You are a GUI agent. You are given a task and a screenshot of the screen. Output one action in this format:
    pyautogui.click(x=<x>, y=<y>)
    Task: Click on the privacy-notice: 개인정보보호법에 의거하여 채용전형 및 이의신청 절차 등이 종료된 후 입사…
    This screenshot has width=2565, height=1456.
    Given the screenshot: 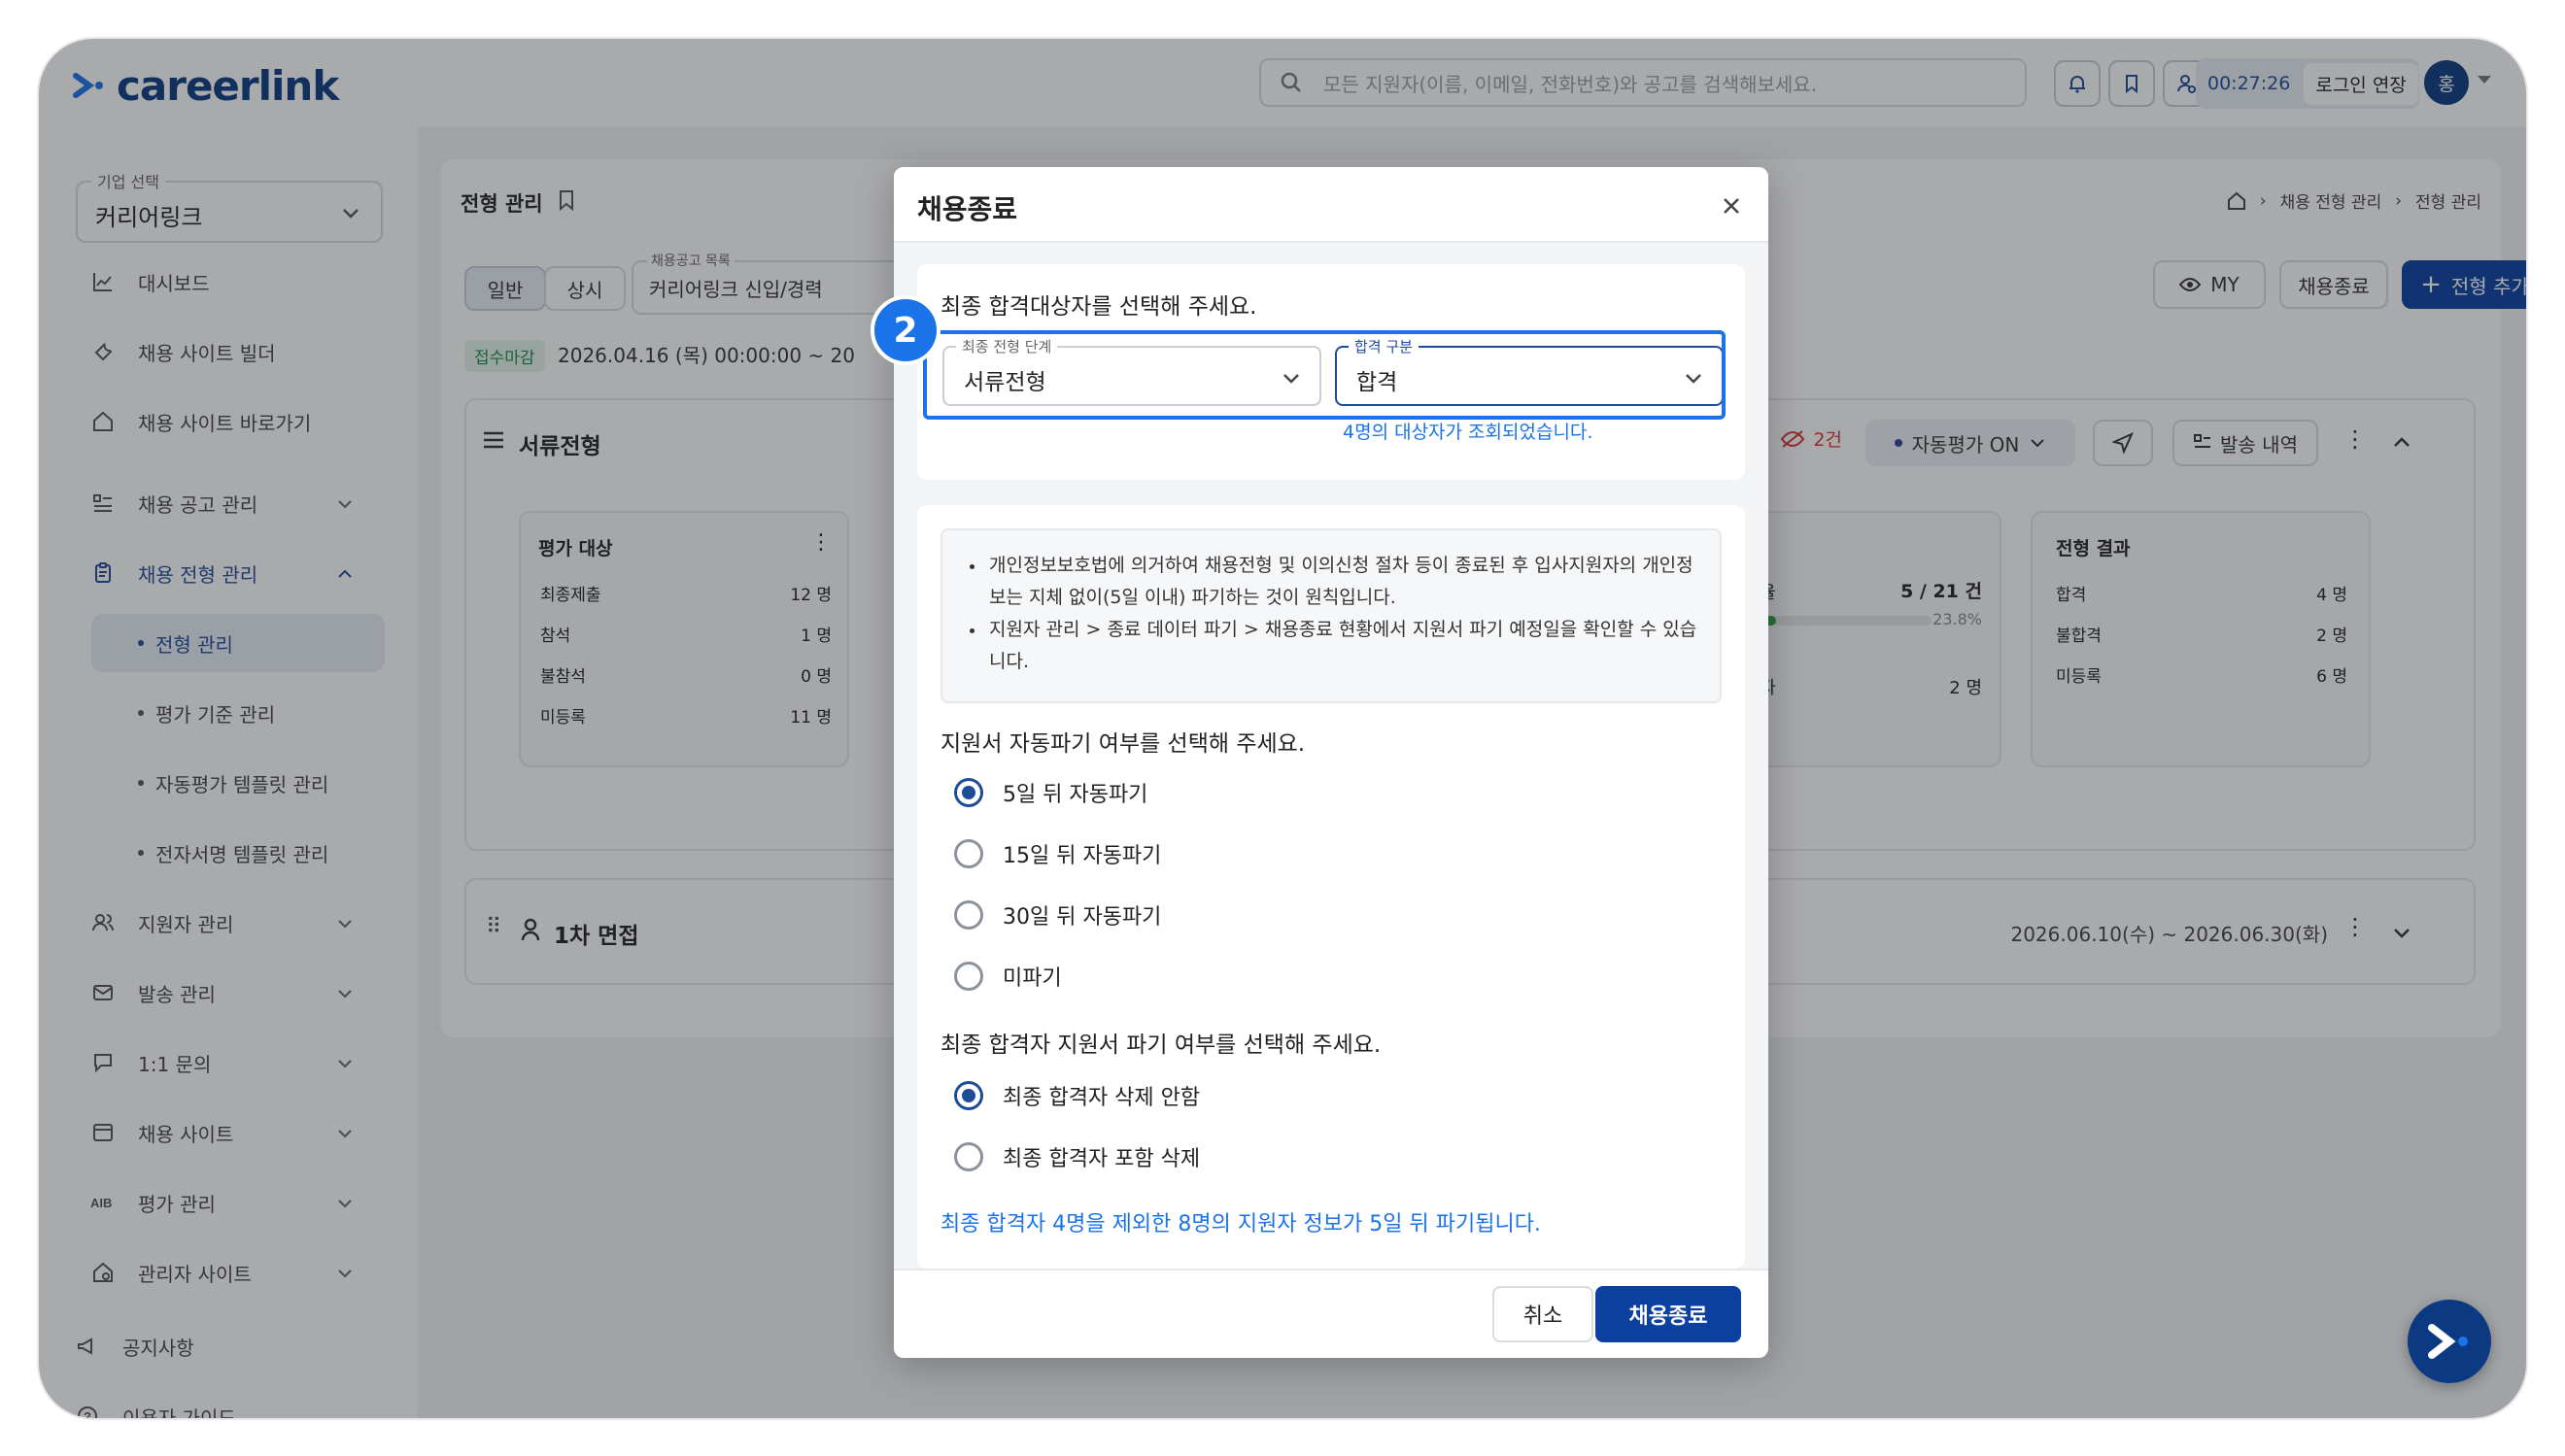 What is the action you would take?
    pyautogui.click(x=1331, y=615)
    